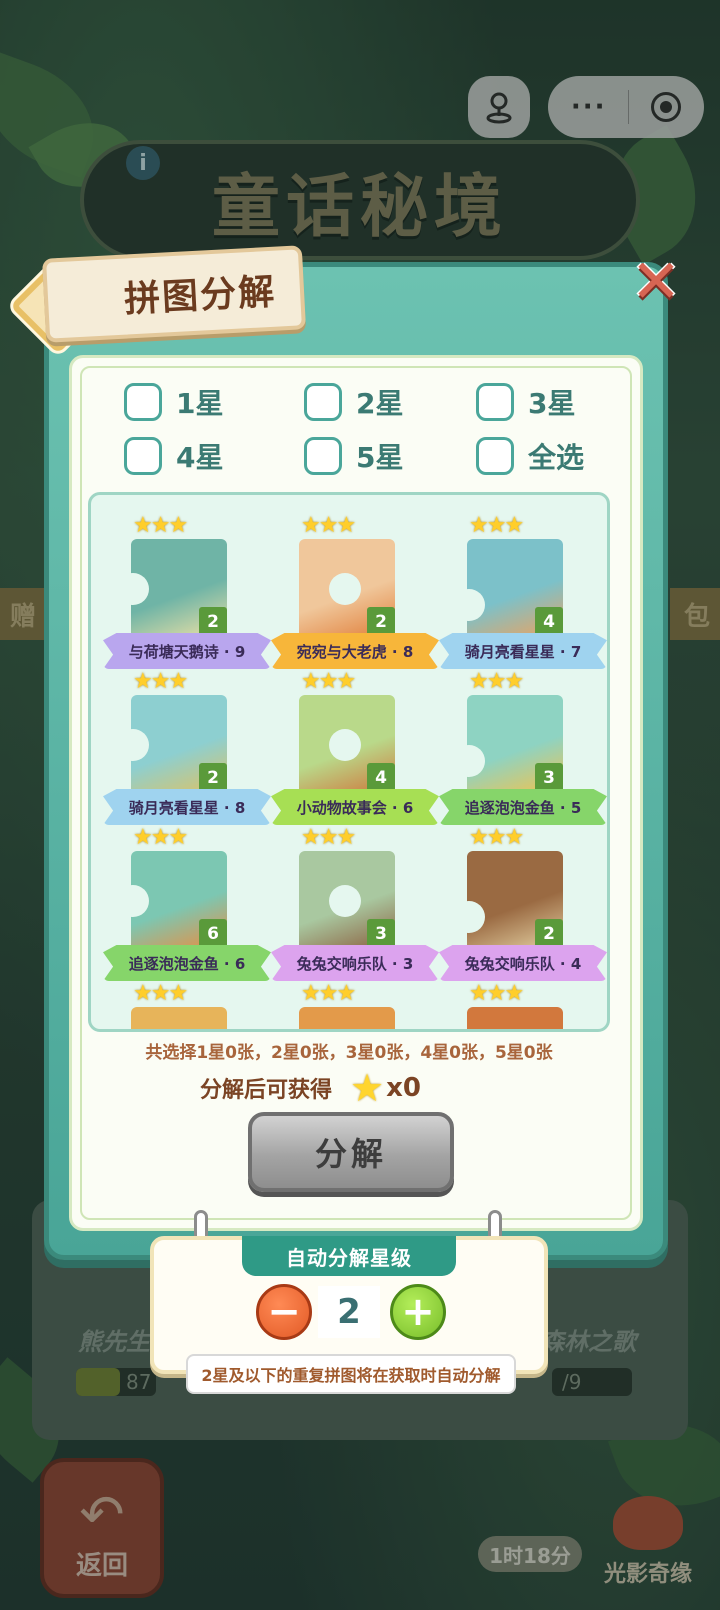 This screenshot has width=720, height=1610. I want to click on puzzle-card: ★★★ 2 与荷塘天鹅诗 · 9, so click(187, 593).